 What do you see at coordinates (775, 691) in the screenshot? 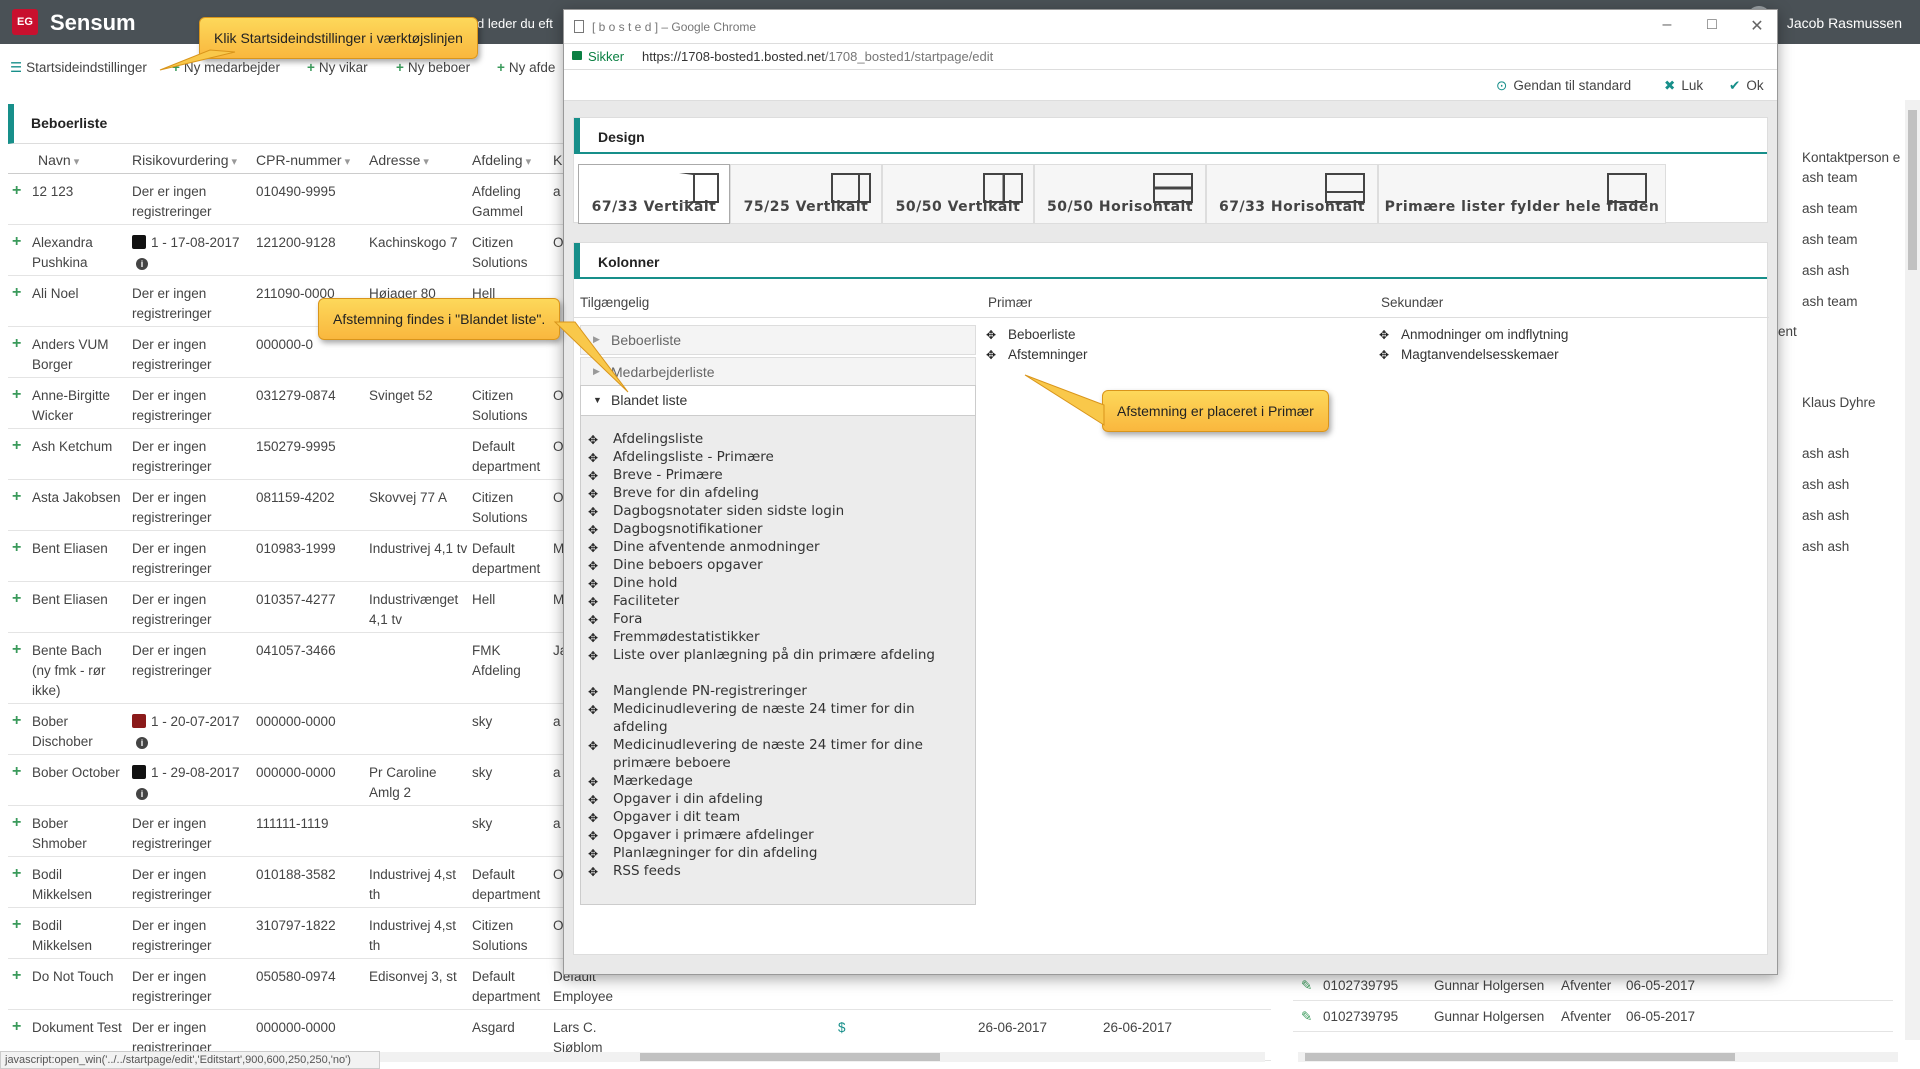
I see `available-item: ✥ Manglende PN-registreringer` at bounding box center [775, 691].